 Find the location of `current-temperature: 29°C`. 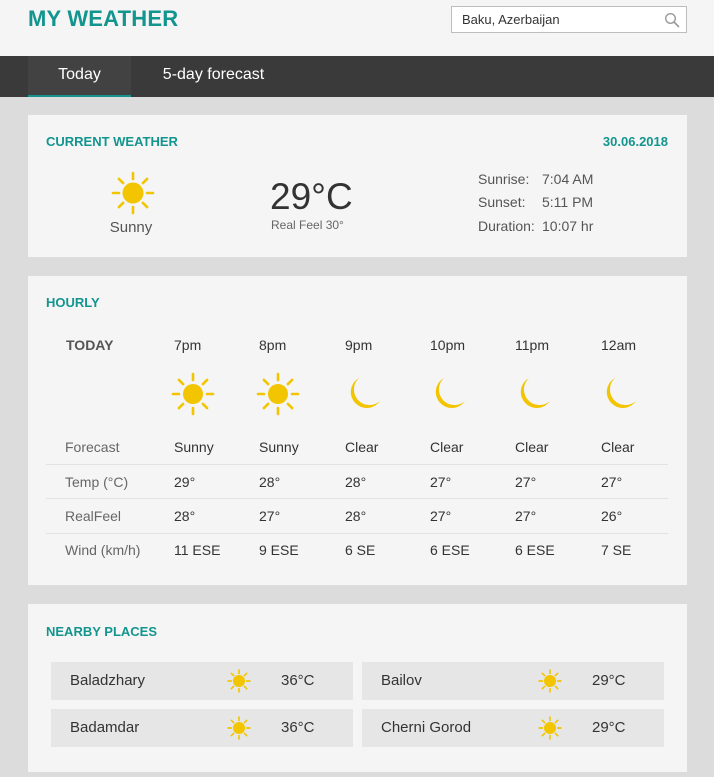

current-temperature: 29°C is located at coordinates (311, 196).